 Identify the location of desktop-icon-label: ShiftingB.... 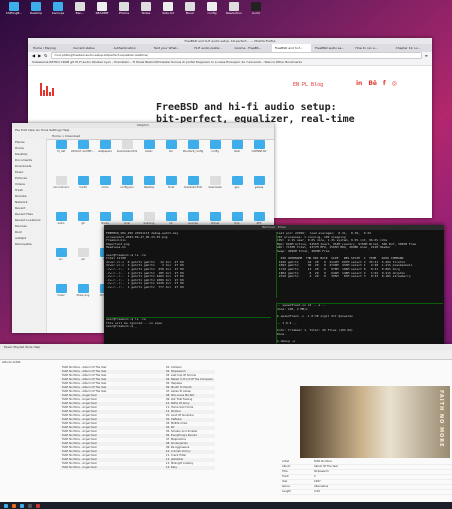
(14, 13).